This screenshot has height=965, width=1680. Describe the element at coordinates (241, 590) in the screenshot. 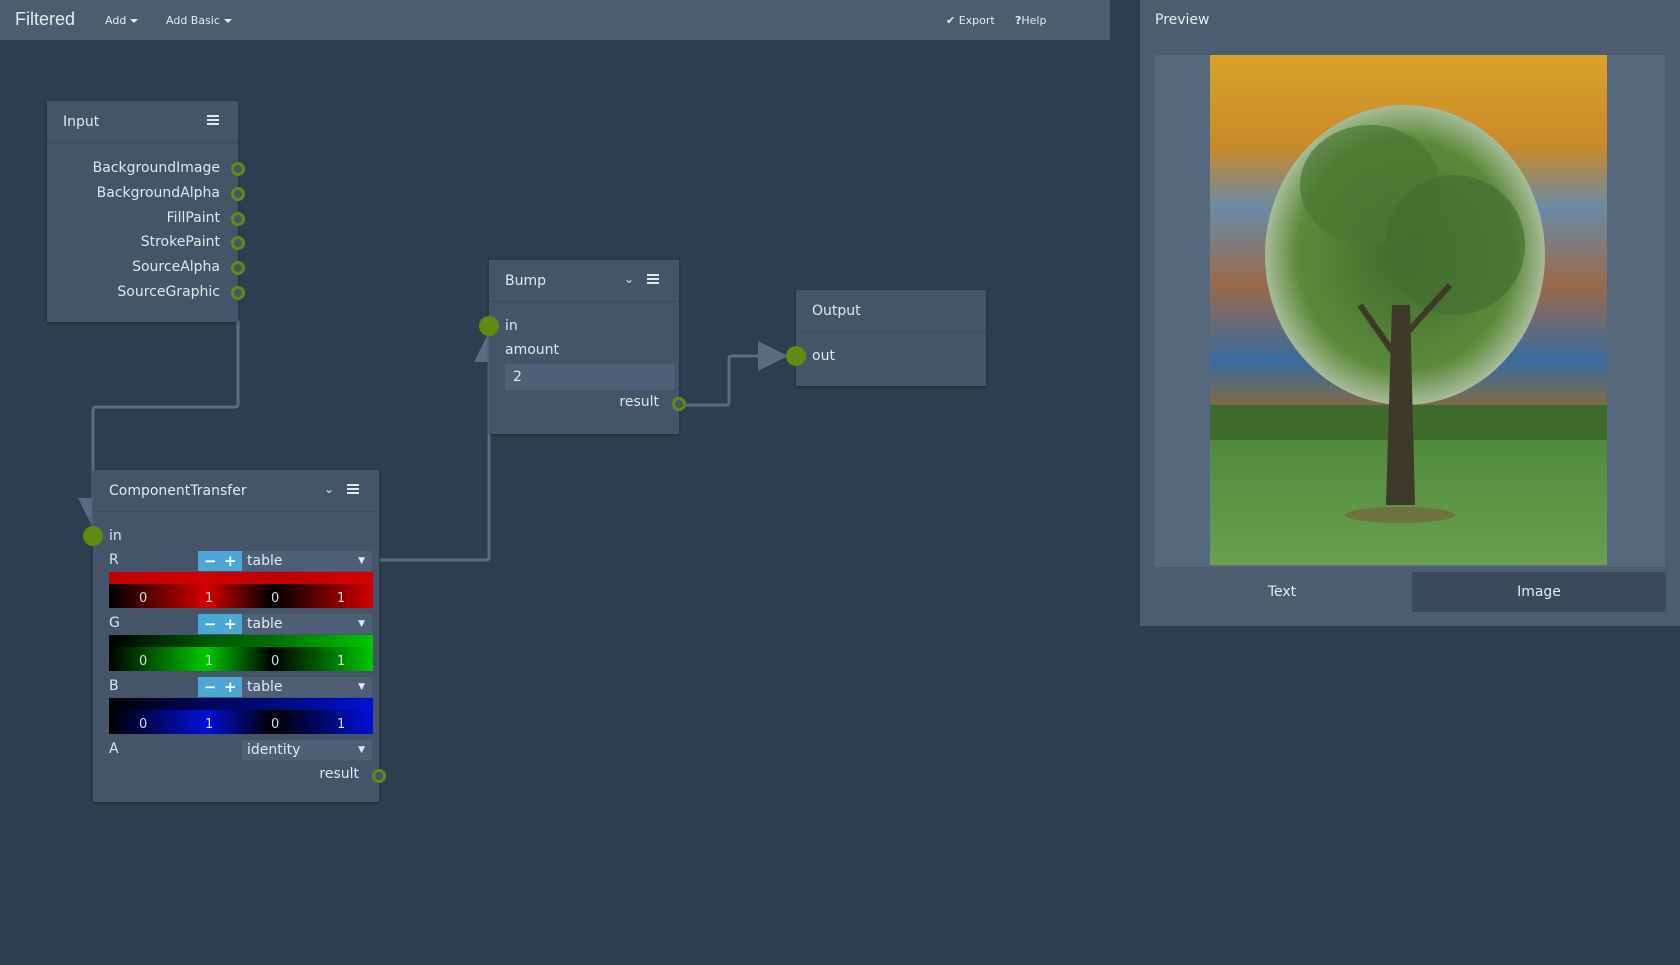

I see `channel-gradient-r: 0 1 0 1` at that location.